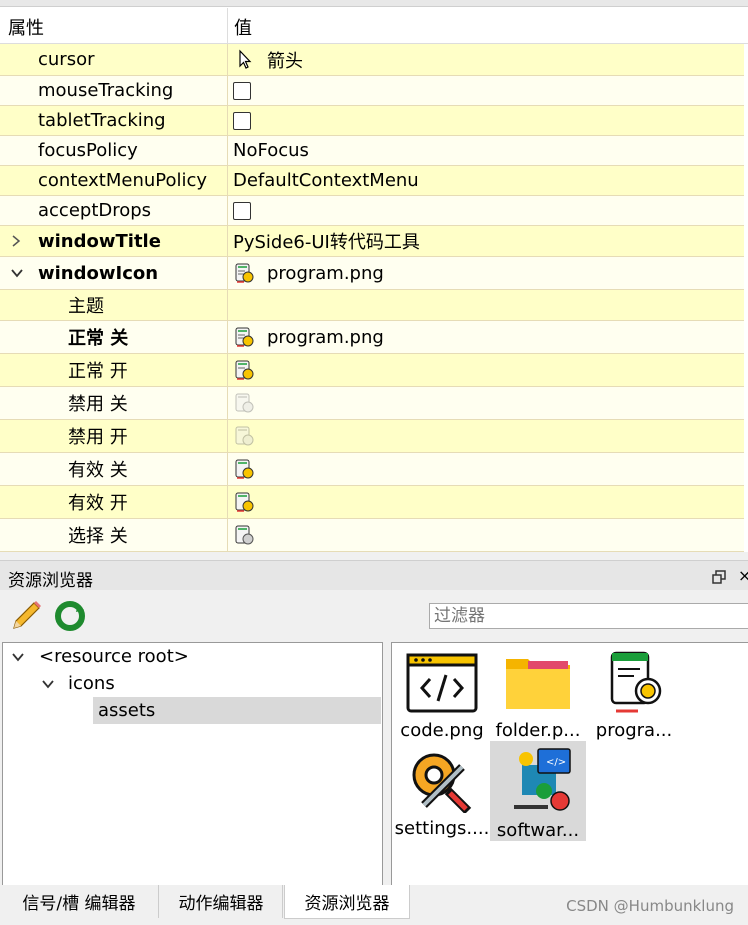  I want to click on resource-tree: <resource root> icons assets, so click(192, 764).